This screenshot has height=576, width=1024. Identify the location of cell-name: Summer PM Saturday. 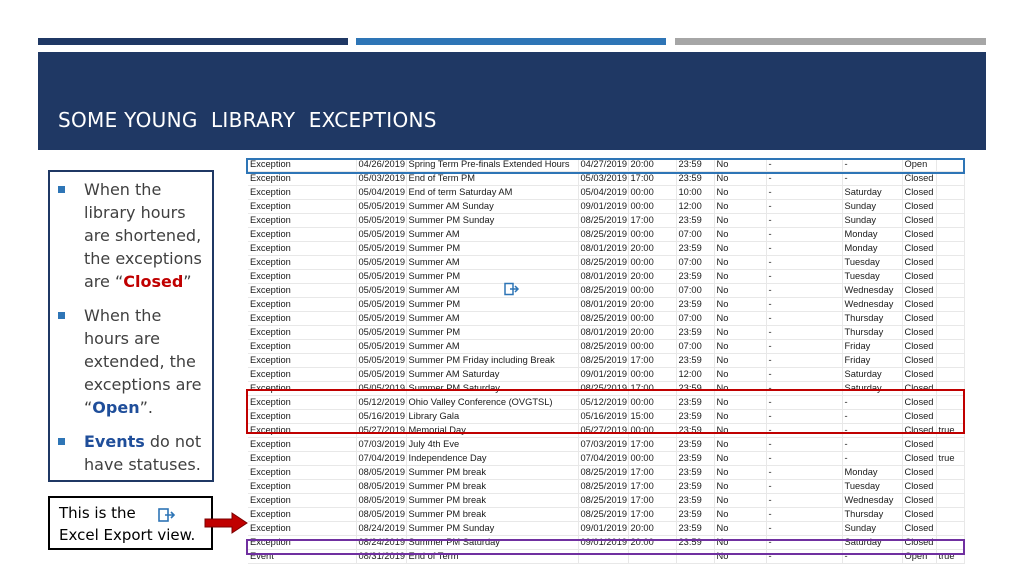
(492, 543).